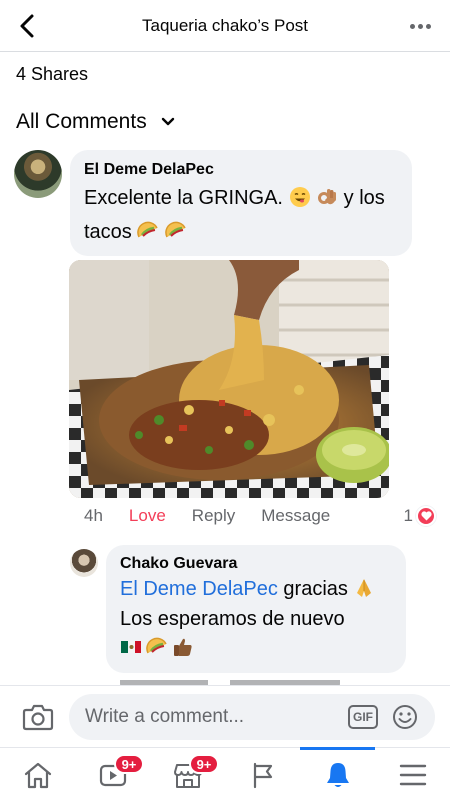 This screenshot has height=800, width=450. I want to click on tab-menu, so click(412, 774).